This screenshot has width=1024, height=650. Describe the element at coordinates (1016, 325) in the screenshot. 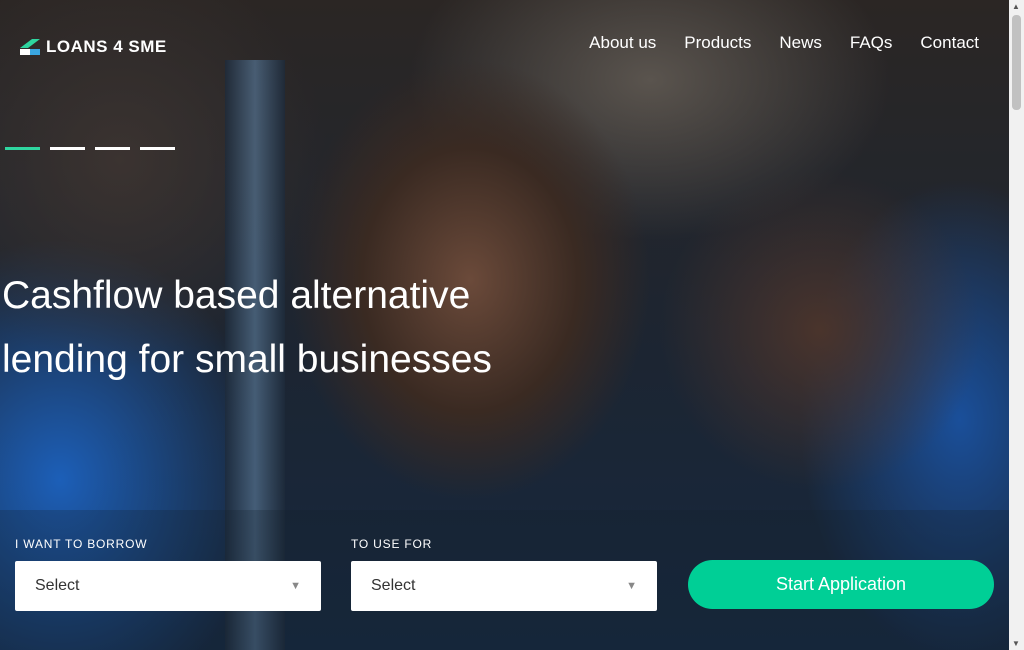

I see `scrollbar: ▲ ▼` at that location.